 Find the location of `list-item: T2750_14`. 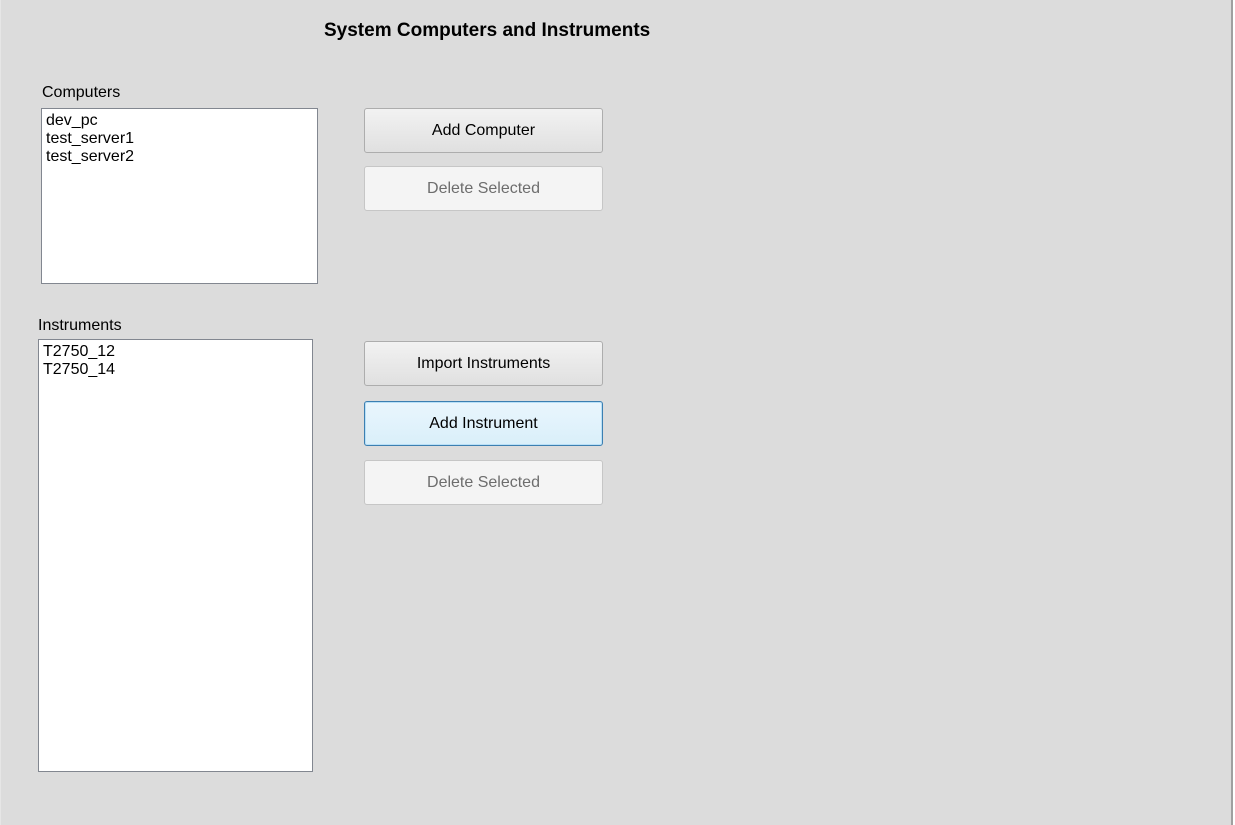

list-item: T2750_14 is located at coordinates (175, 370).